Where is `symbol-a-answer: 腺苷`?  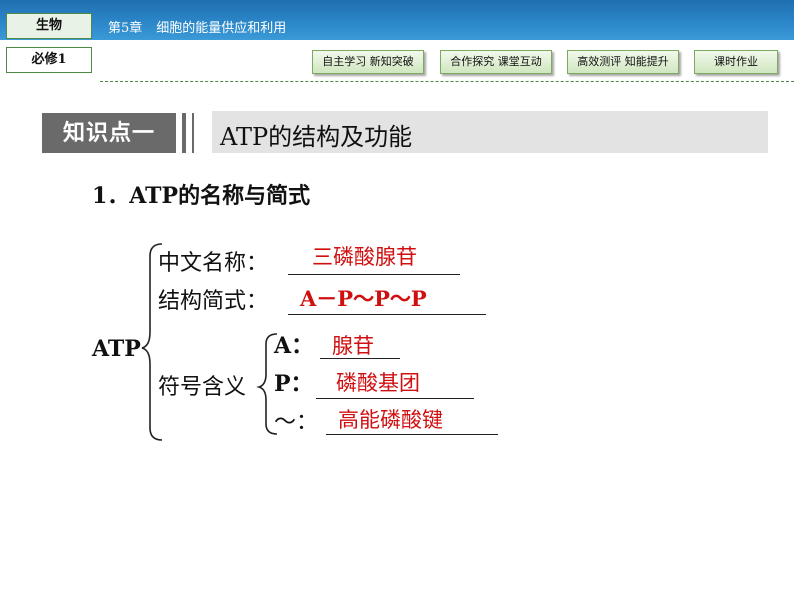
symbol-a-answer: 腺苷 is located at coordinates (353, 346).